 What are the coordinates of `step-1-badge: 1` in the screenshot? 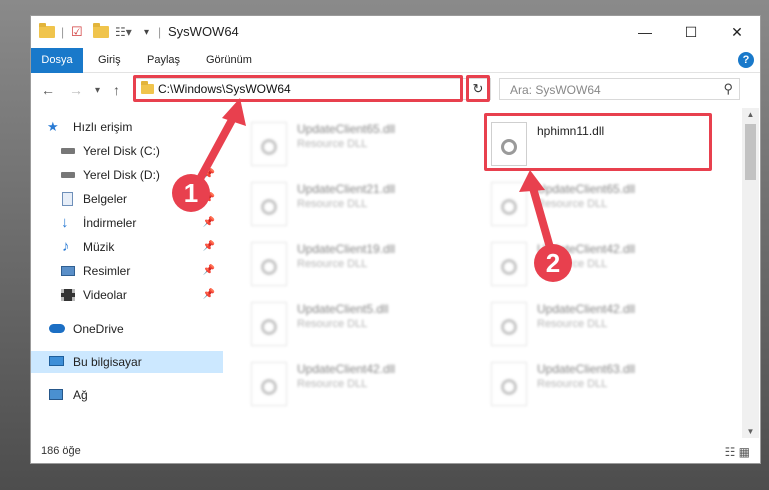 It's located at (191, 193).